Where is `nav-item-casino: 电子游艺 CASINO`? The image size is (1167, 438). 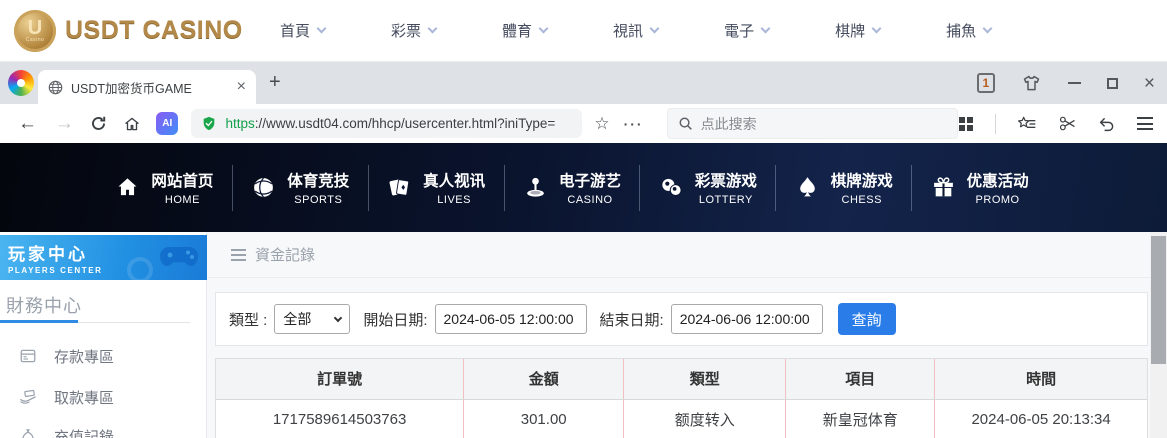 nav-item-casino: 电子游艺 CASINO is located at coordinates (573, 187).